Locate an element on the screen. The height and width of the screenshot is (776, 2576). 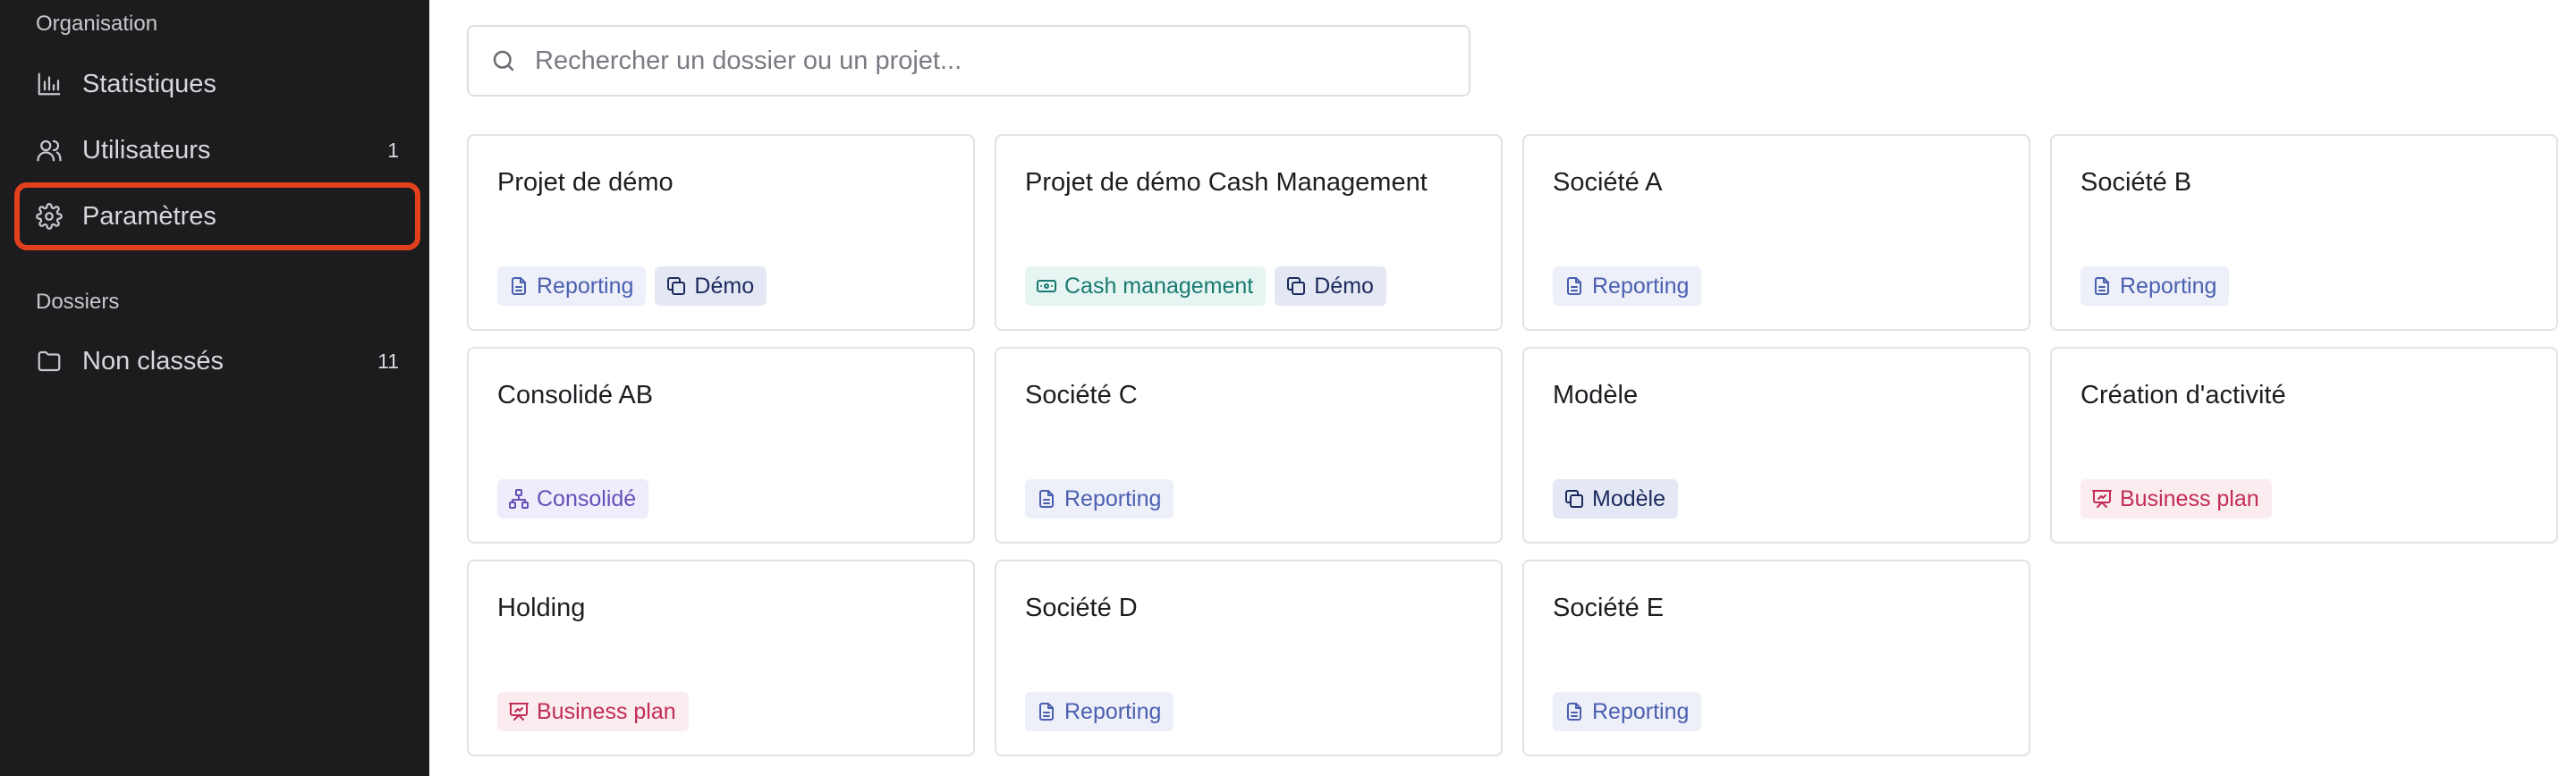
project-title: Société D is located at coordinates (1081, 608).